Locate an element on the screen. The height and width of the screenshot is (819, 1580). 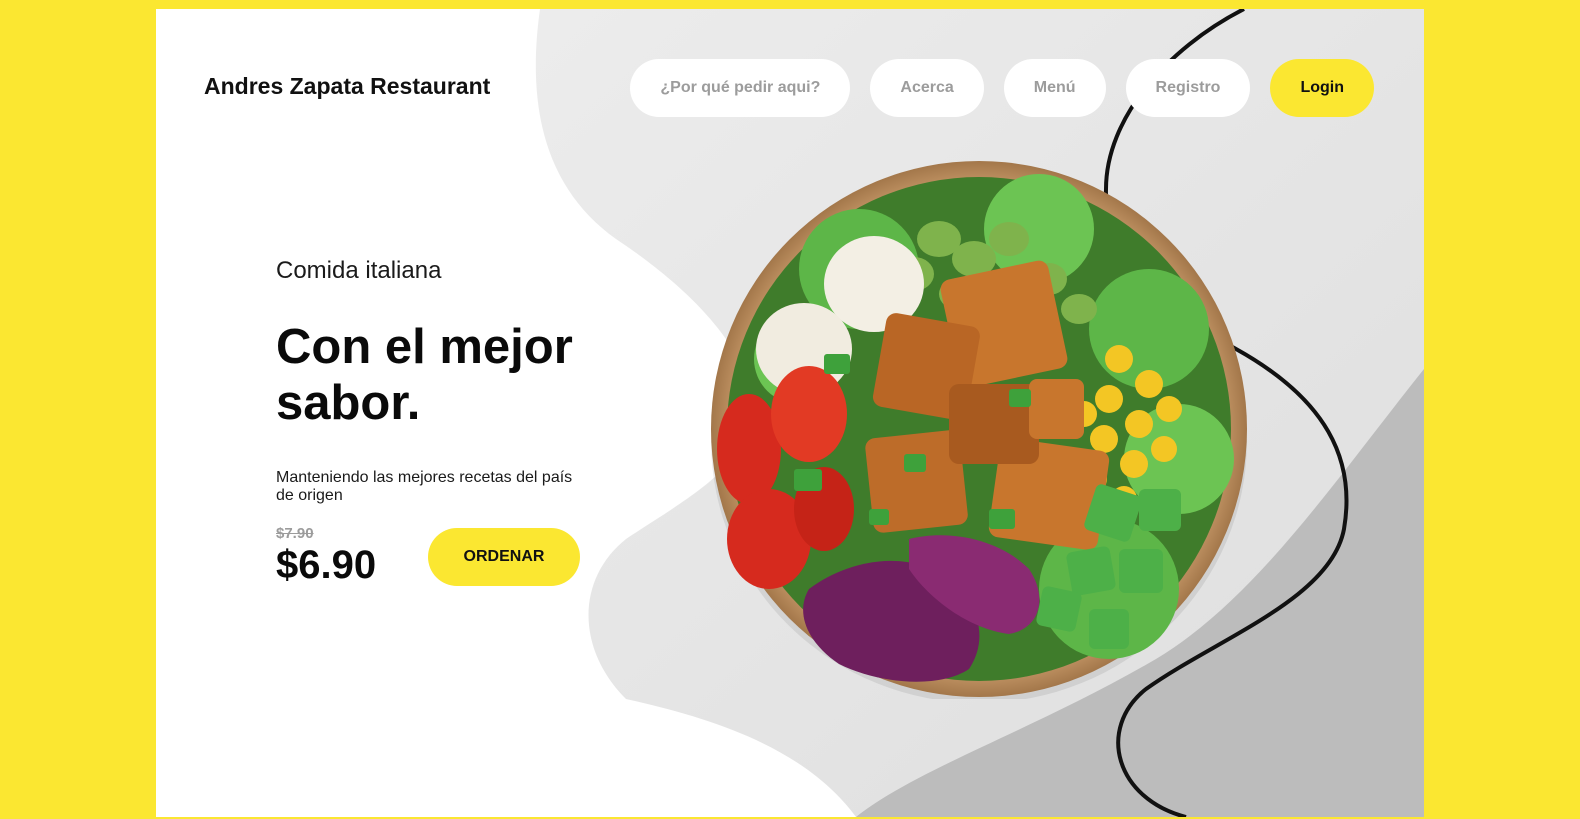
nav-item-menu: Menú is located at coordinates (1054, 88).